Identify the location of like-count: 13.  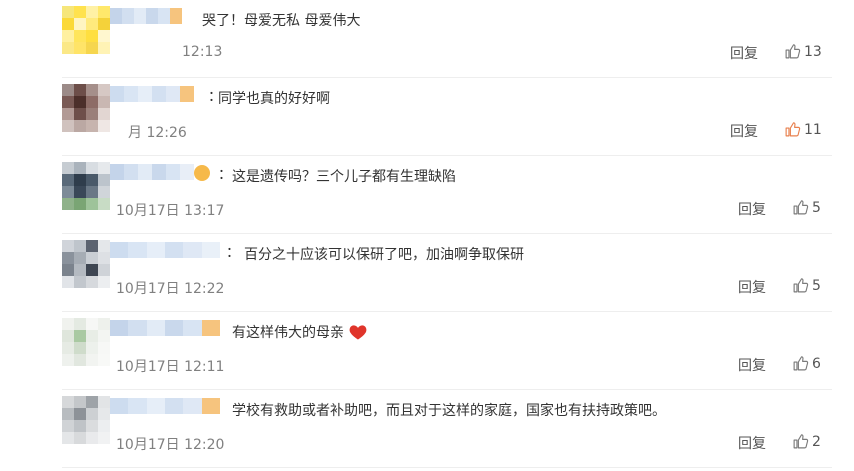
(813, 52).